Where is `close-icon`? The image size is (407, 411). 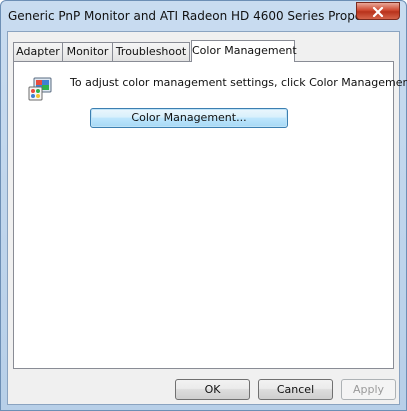
close-icon is located at coordinates (378, 11).